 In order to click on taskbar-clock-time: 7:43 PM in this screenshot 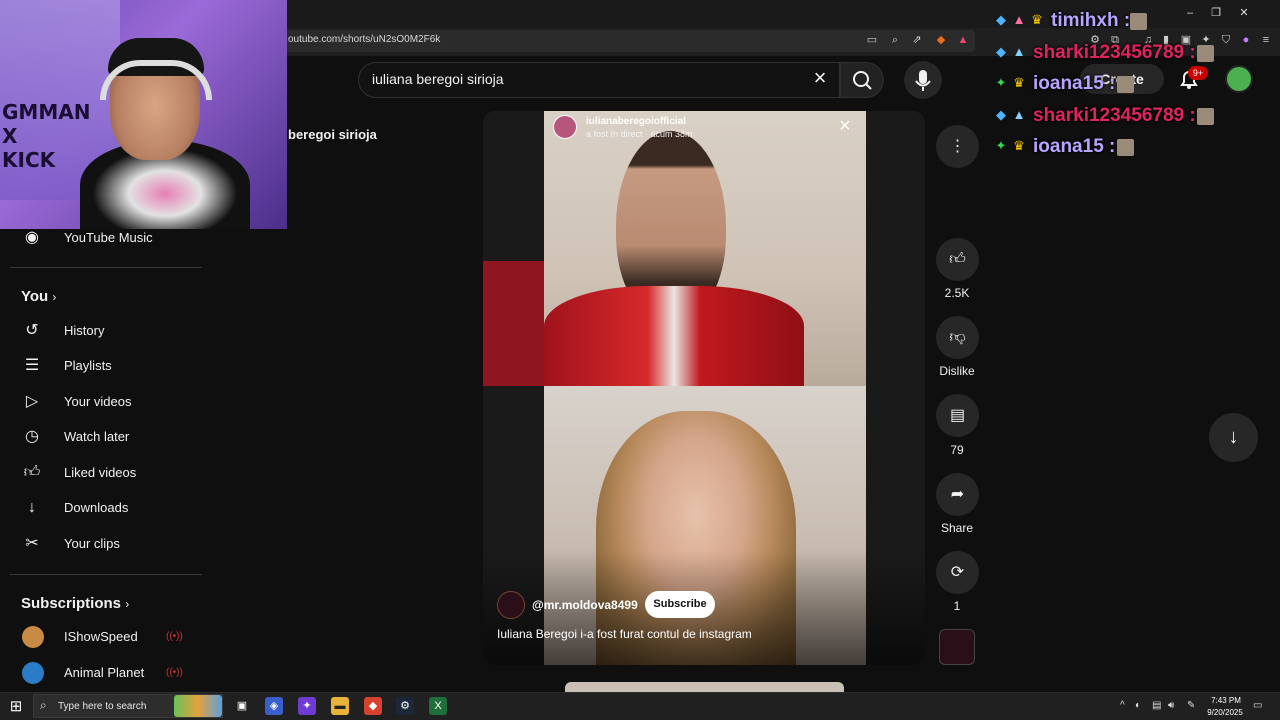, I will do `click(1226, 700)`.